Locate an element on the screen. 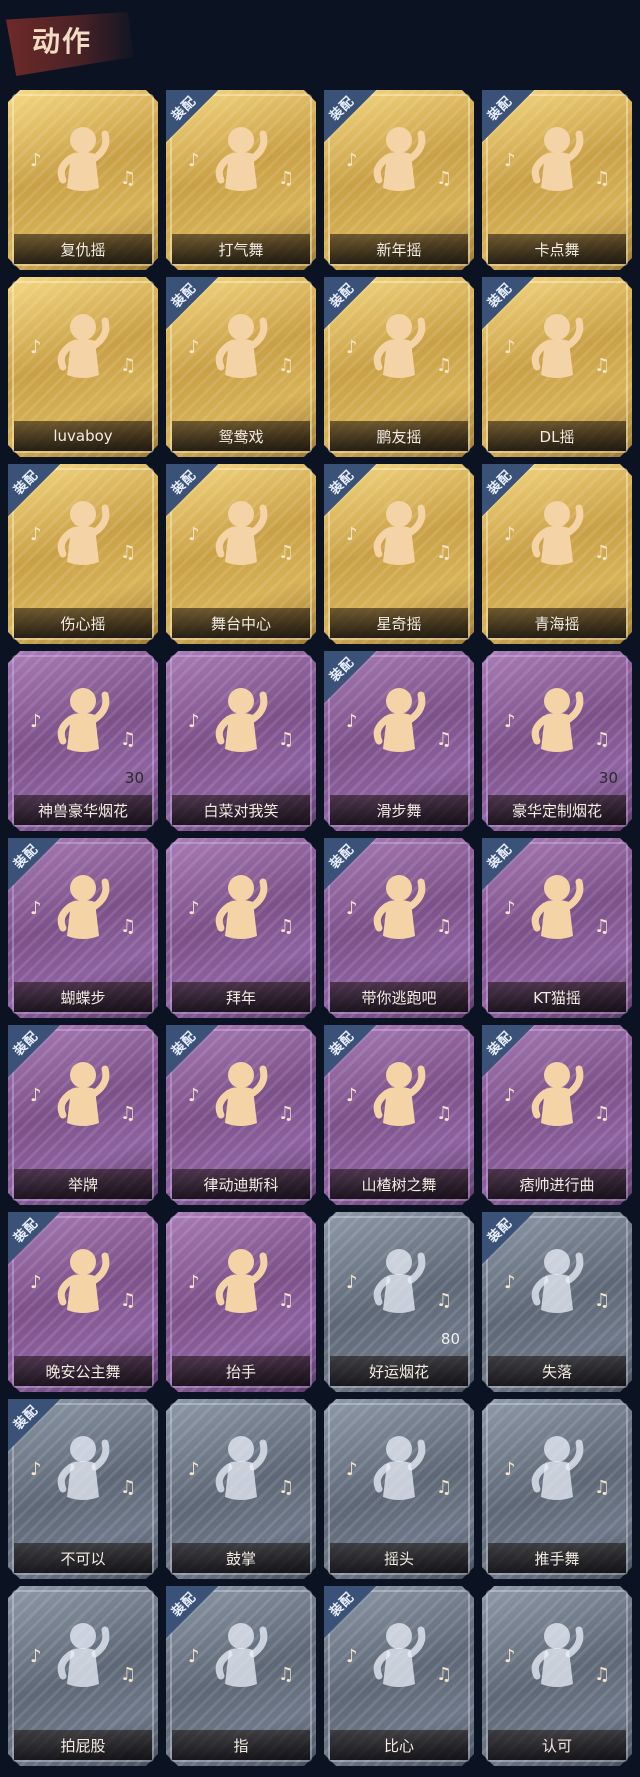  emote-card: ♪ ♫ 装配 晚安公主舞 is located at coordinates (83, 1302).